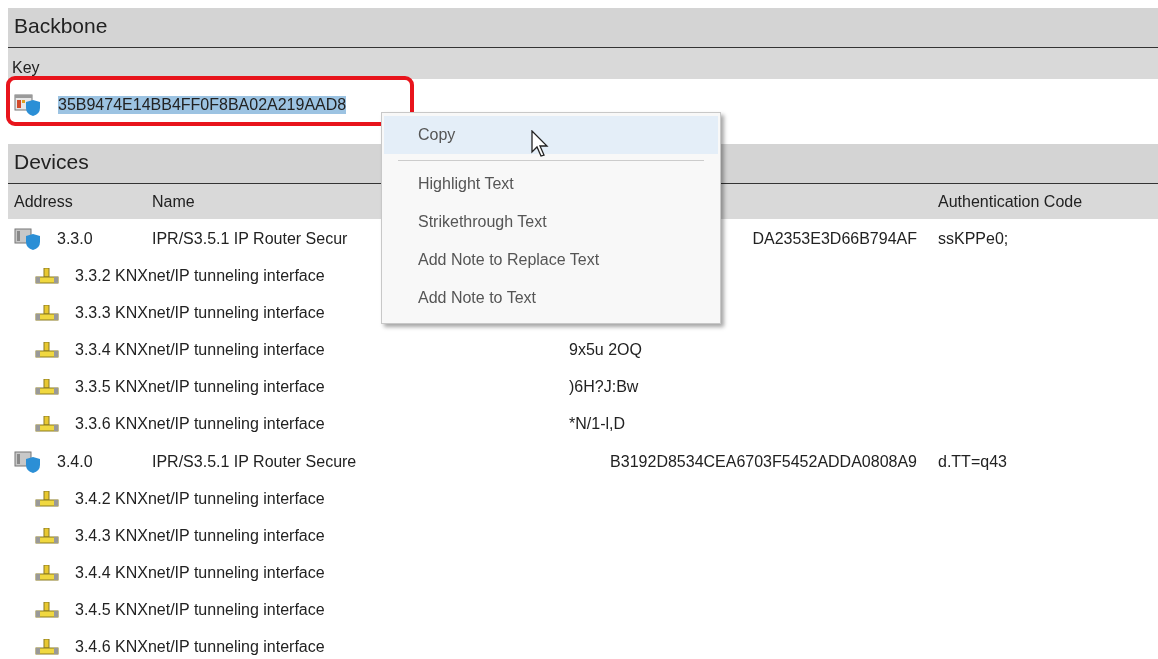 The height and width of the screenshot is (659, 1158). Describe the element at coordinates (974, 238) in the screenshot. I see `table-cell-text: ssKPPe0;` at that location.